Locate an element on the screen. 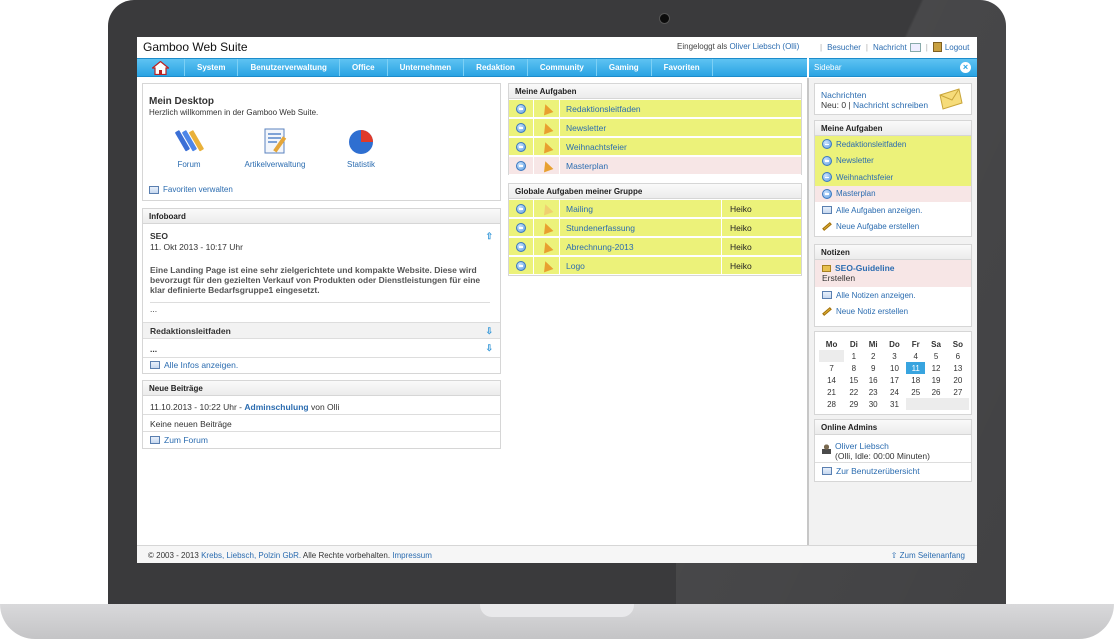 The image size is (1114, 639). calendar-day: 26 is located at coordinates (936, 392).